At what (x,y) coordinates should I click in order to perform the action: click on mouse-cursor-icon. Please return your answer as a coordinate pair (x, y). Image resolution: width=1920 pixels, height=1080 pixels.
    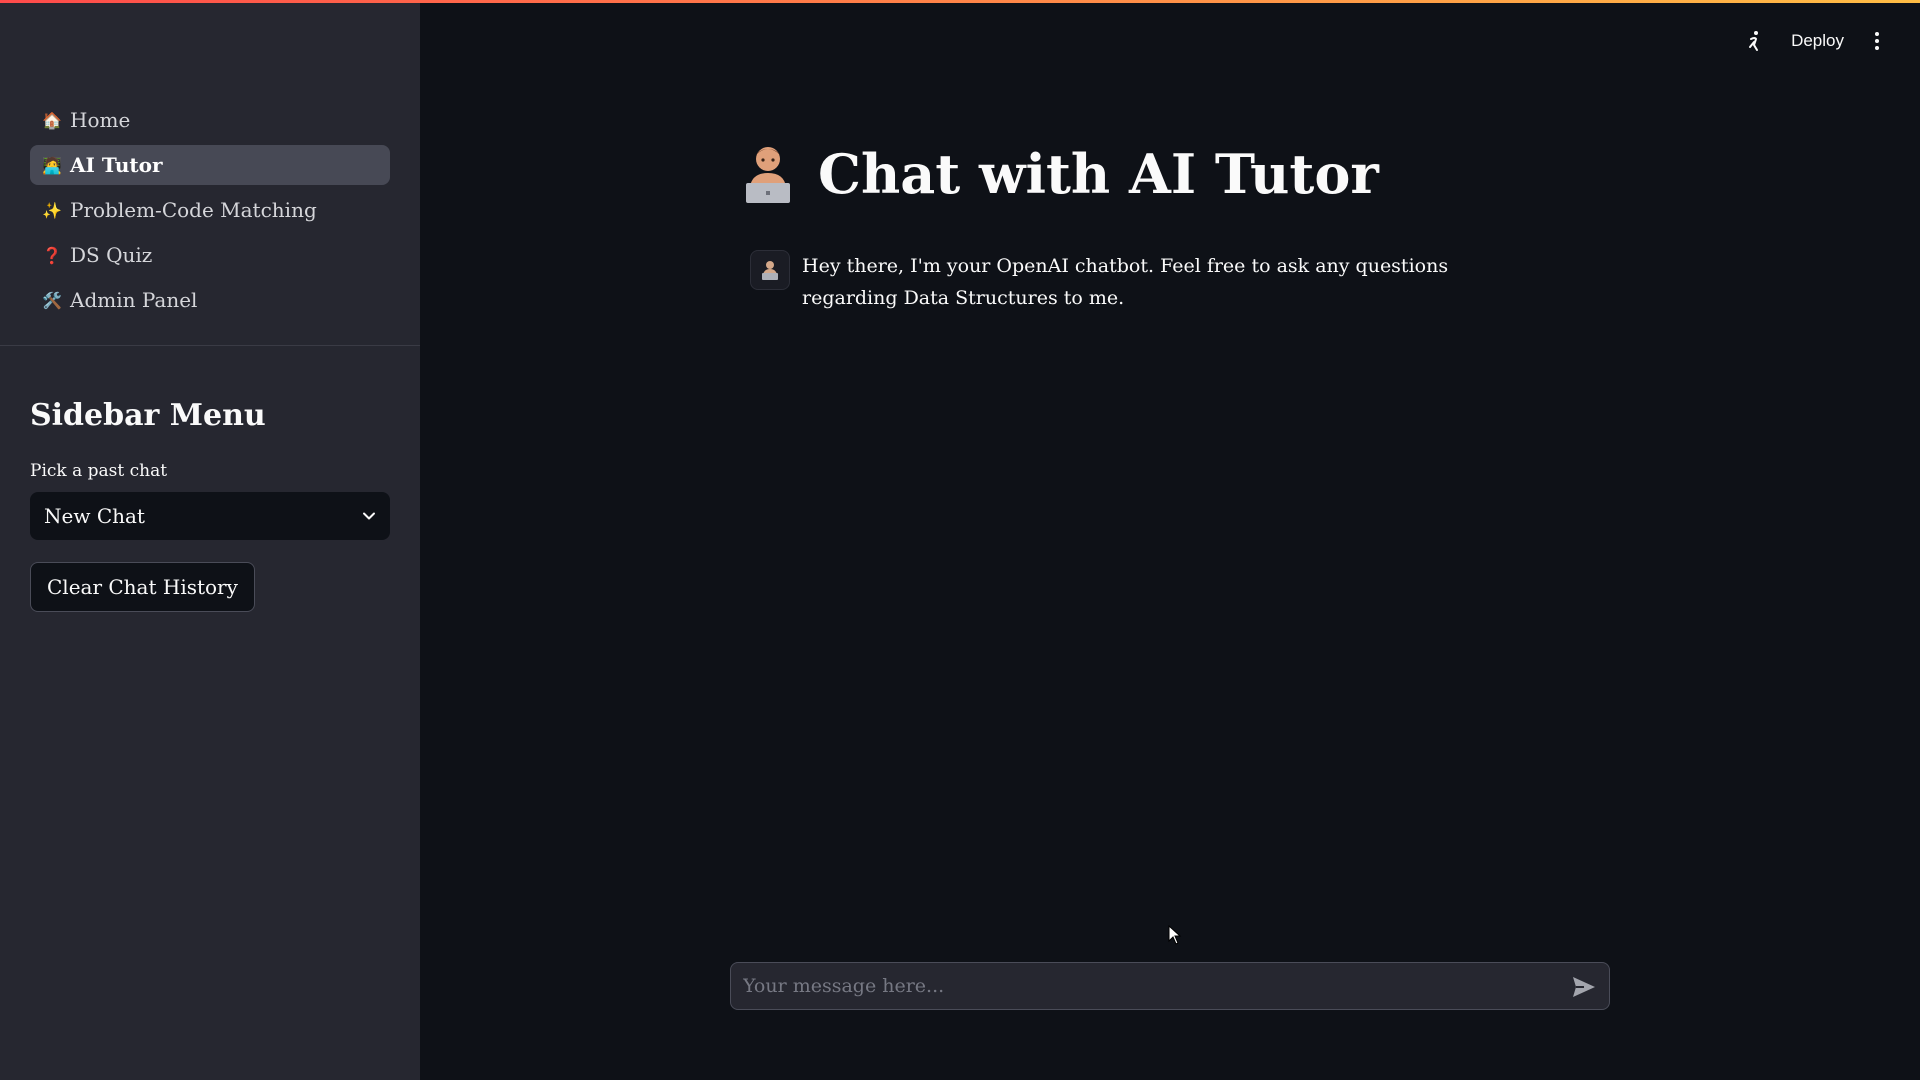
    Looking at the image, I should click on (1175, 935).